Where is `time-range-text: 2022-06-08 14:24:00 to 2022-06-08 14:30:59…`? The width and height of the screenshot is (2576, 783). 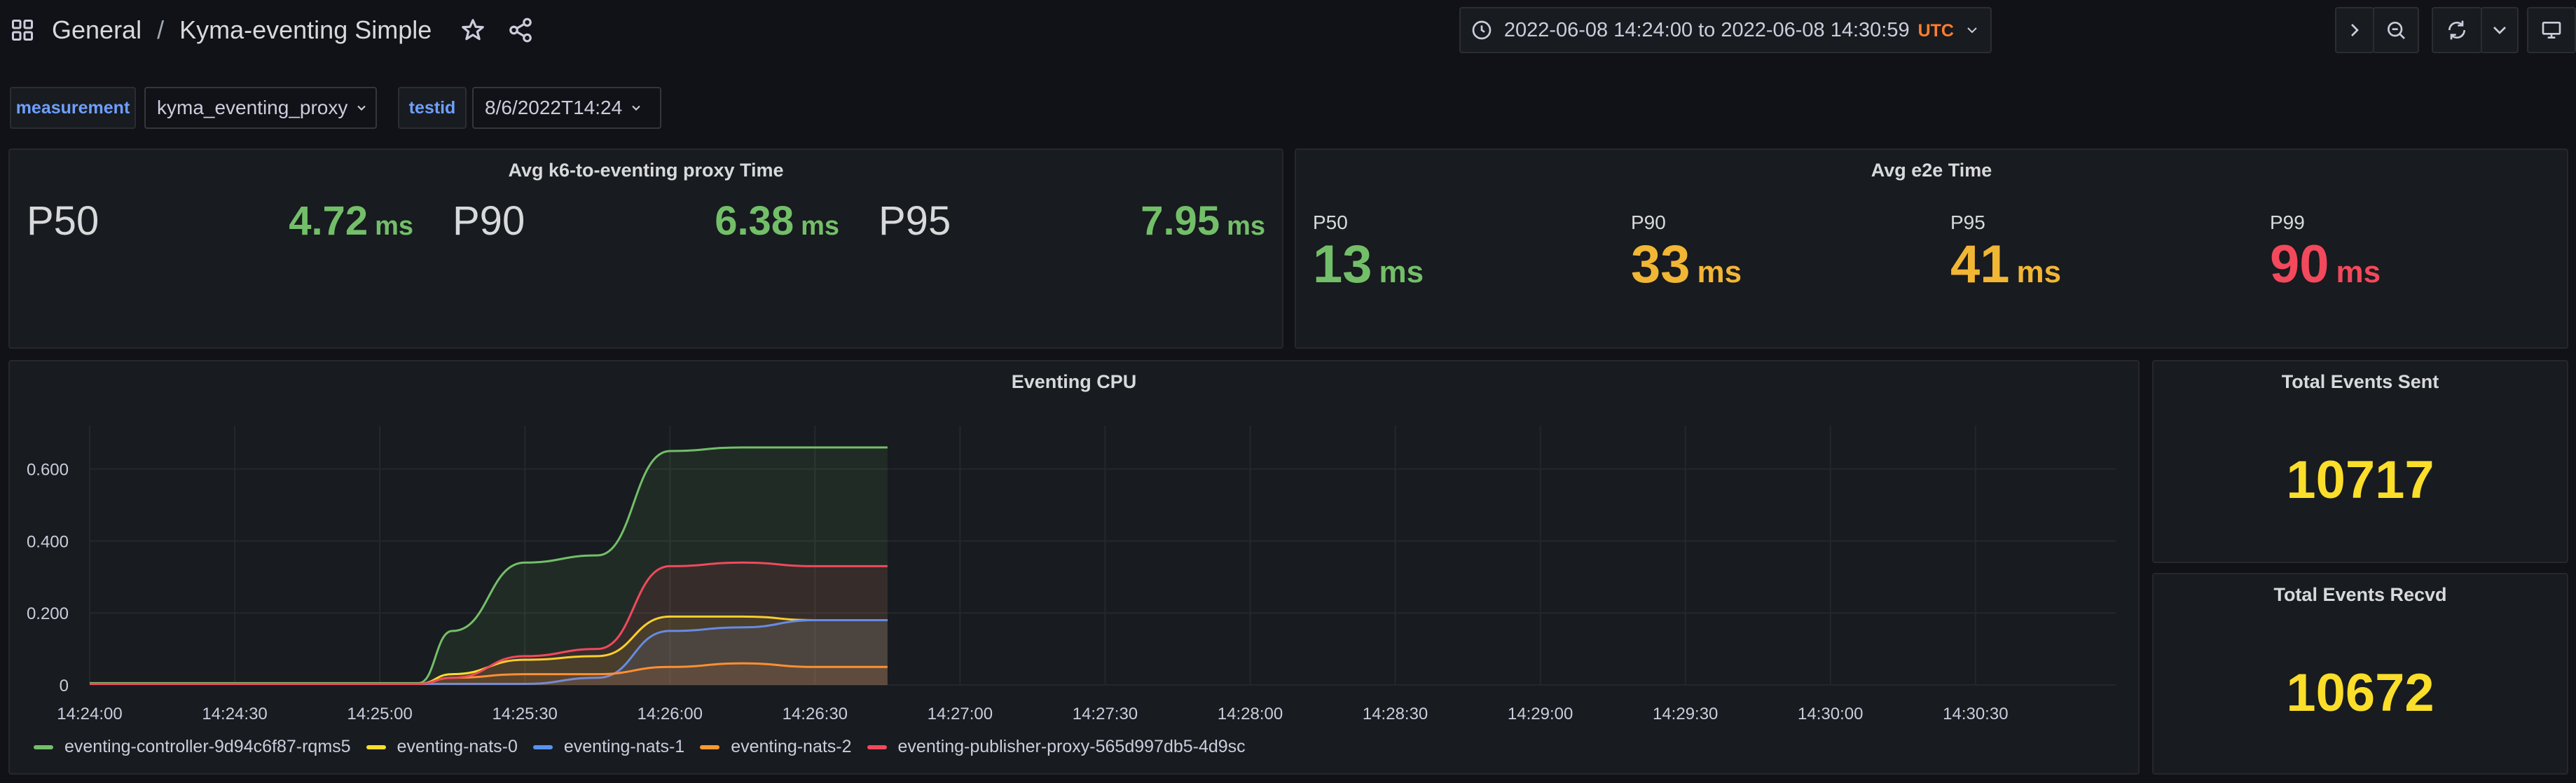
time-range-text: 2022-06-08 14:24:00 to 2022-06-08 14:30:59… is located at coordinates (1729, 30).